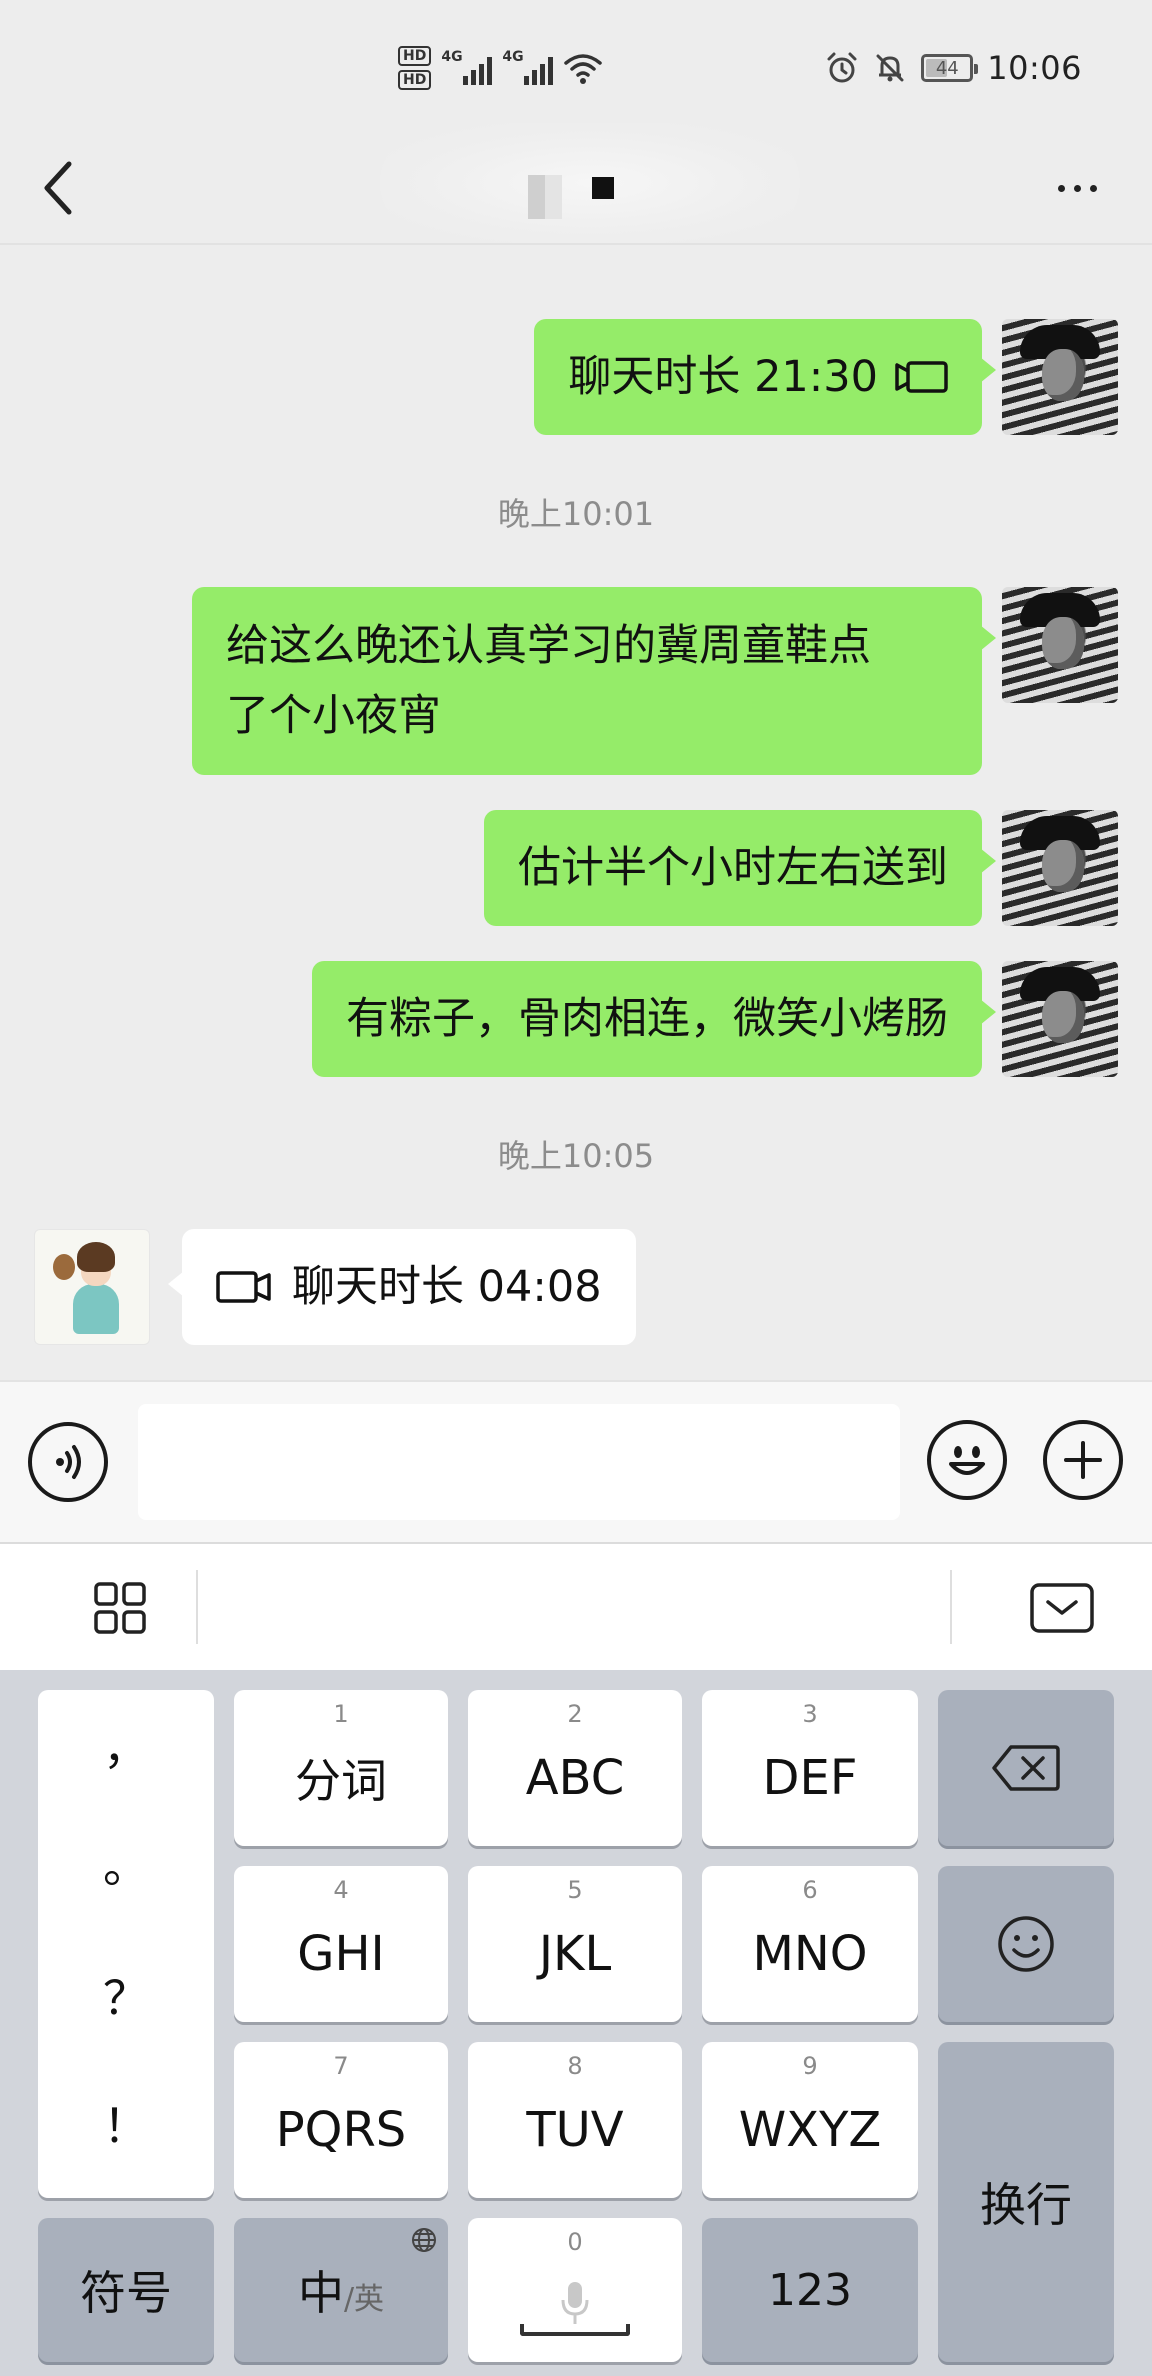 The height and width of the screenshot is (2376, 1152). What do you see at coordinates (528, 67) in the screenshot?
I see `signal-icon-2: 4G` at bounding box center [528, 67].